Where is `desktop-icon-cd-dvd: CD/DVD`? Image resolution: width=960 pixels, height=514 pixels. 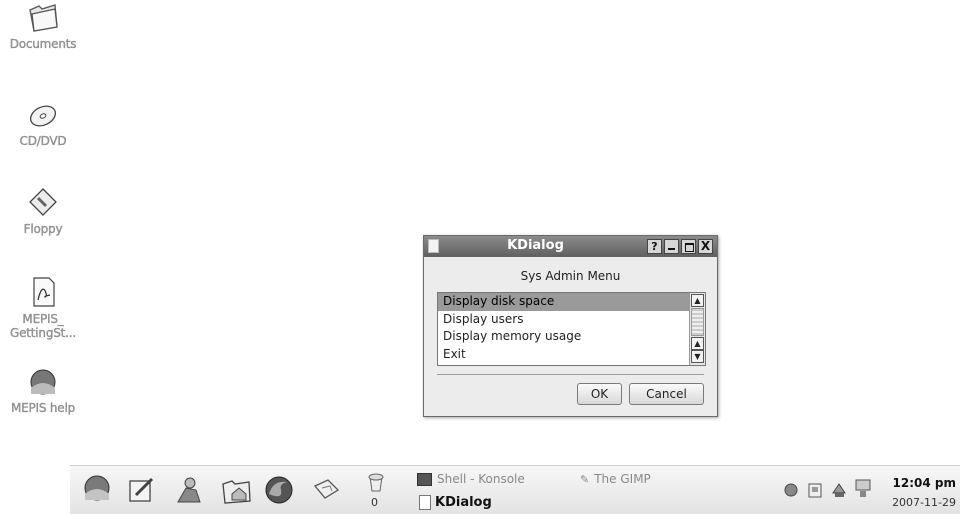
desktop-icon-cd-dvd: CD/DVD is located at coordinates (43, 123).